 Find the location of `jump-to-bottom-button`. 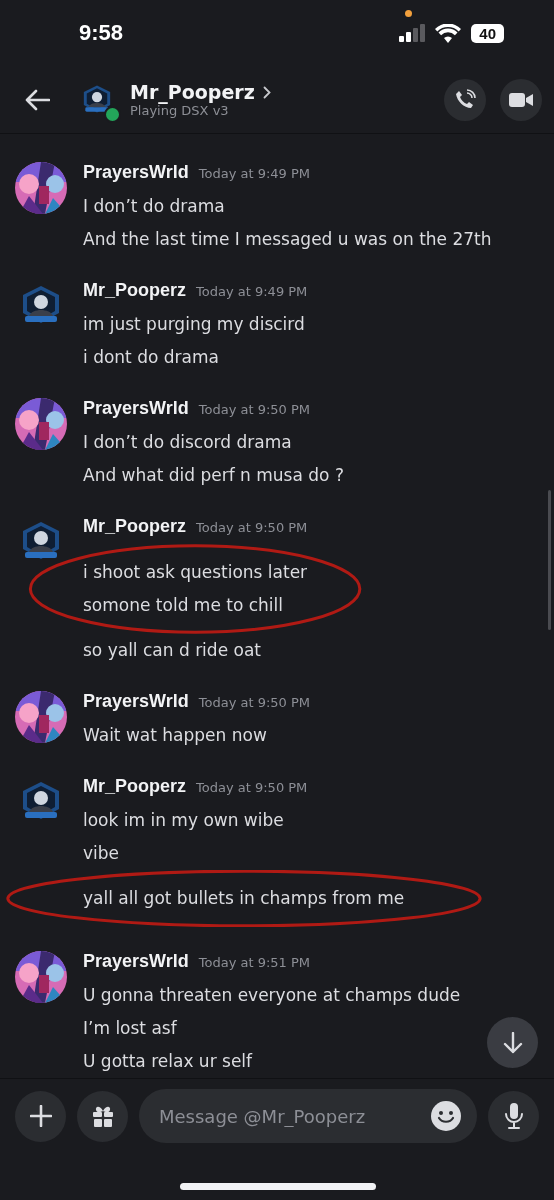

jump-to-bottom-button is located at coordinates (512, 1042).